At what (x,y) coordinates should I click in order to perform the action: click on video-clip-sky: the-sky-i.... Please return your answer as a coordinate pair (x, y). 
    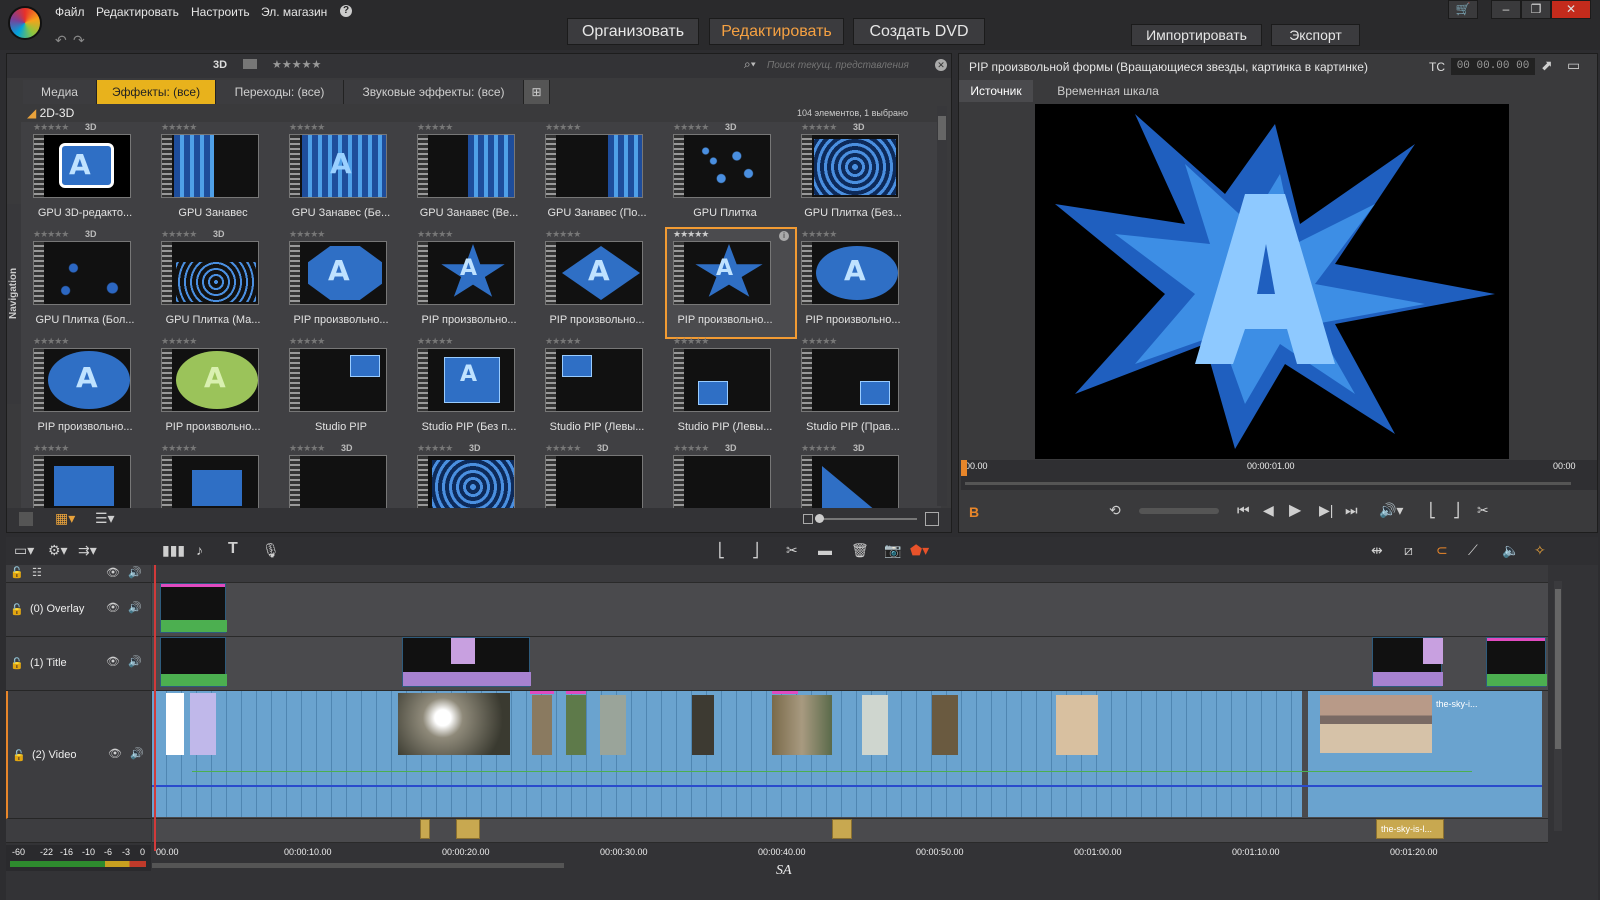
    Looking at the image, I should click on (1425, 754).